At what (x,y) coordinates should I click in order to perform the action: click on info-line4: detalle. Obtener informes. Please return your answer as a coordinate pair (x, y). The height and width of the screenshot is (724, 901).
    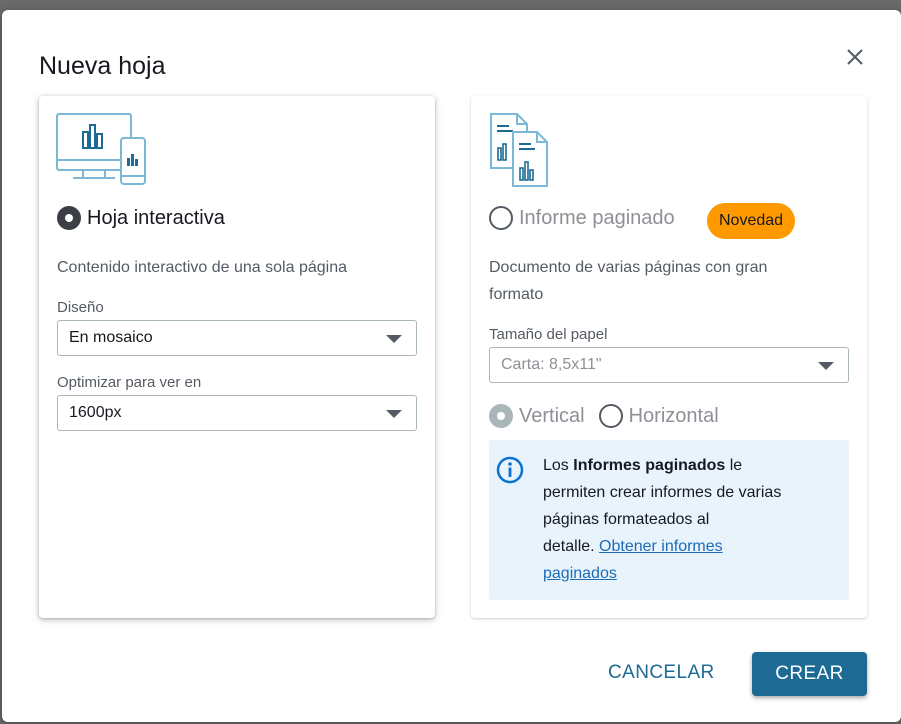
    Looking at the image, I should click on (688, 546).